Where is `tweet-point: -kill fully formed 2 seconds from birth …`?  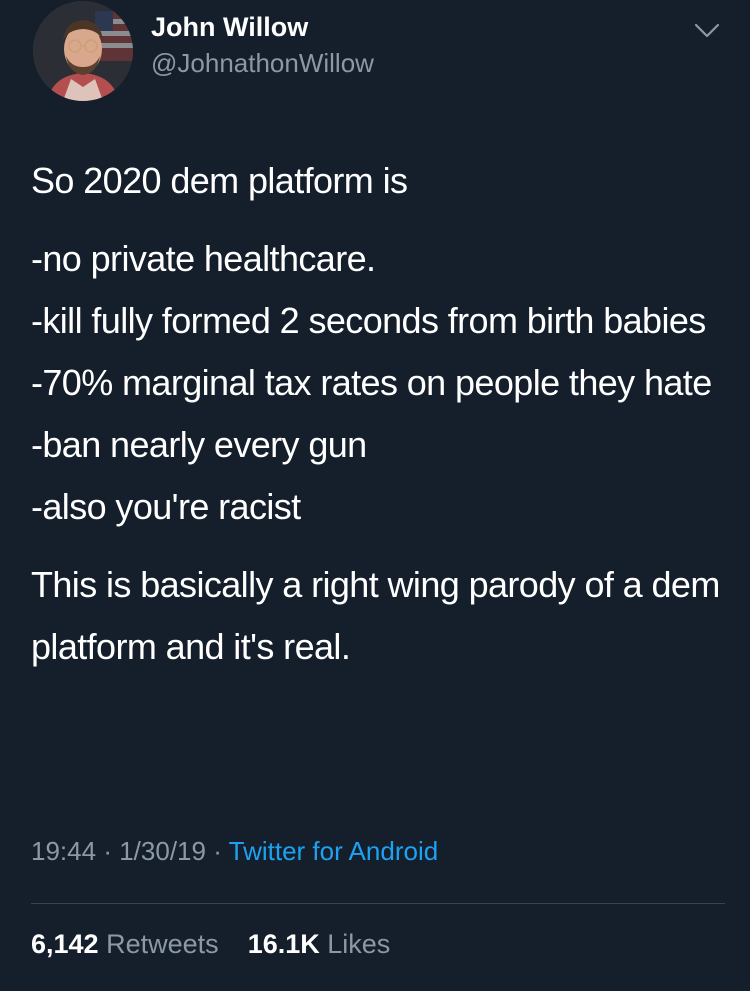 tweet-point: -kill fully formed 2 seconds from birth … is located at coordinates (368, 320).